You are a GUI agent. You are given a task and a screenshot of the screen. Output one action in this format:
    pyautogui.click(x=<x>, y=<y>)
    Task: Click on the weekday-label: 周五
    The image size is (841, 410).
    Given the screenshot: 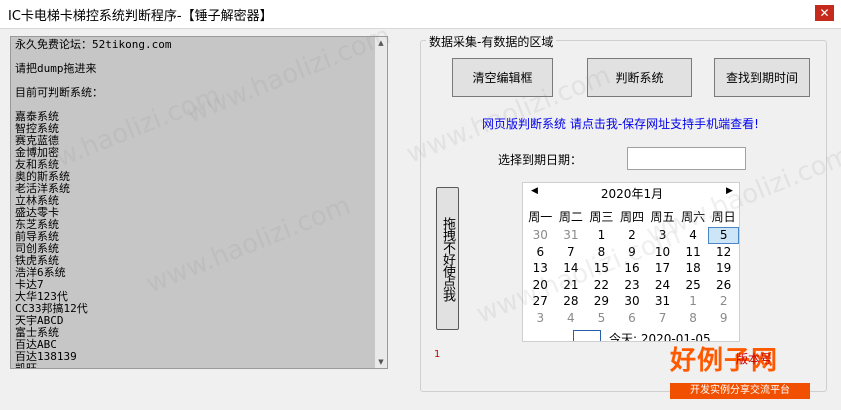 What is the action you would take?
    pyautogui.click(x=662, y=217)
    